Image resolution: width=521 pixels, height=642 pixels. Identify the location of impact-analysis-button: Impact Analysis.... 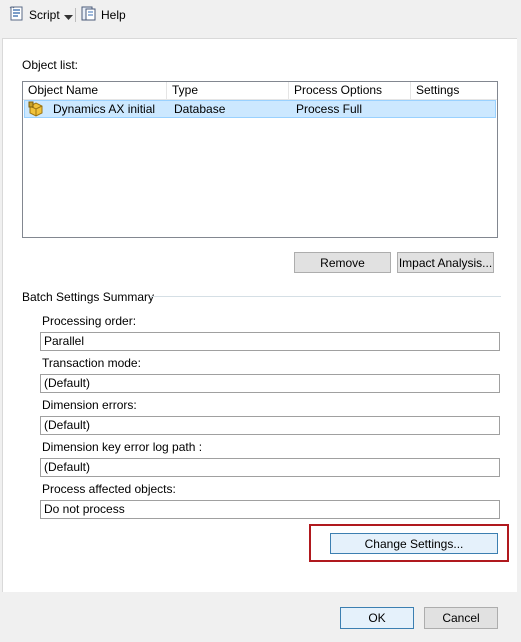
(445, 262).